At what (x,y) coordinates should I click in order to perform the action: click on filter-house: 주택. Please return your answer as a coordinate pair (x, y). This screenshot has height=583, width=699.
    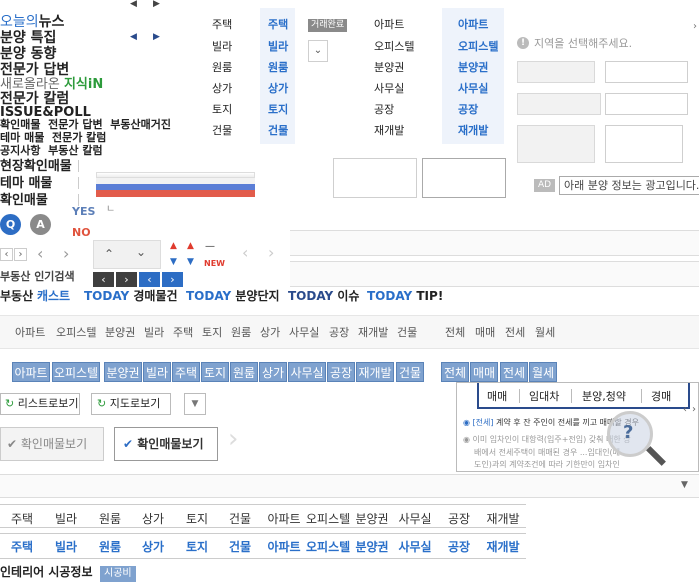
    Looking at the image, I should click on (183, 332).